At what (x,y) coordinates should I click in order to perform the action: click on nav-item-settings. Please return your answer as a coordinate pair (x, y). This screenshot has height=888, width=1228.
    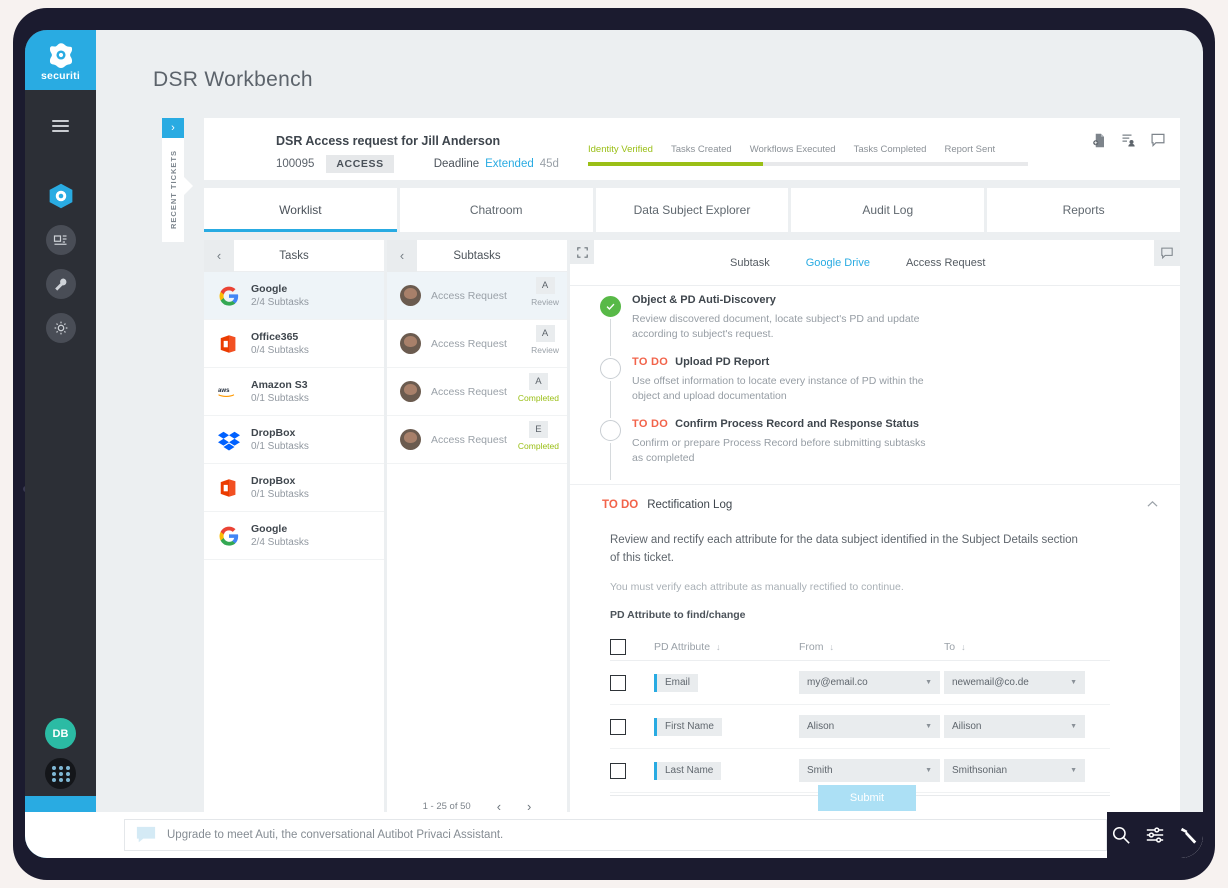
    Looking at the image, I should click on (60, 328).